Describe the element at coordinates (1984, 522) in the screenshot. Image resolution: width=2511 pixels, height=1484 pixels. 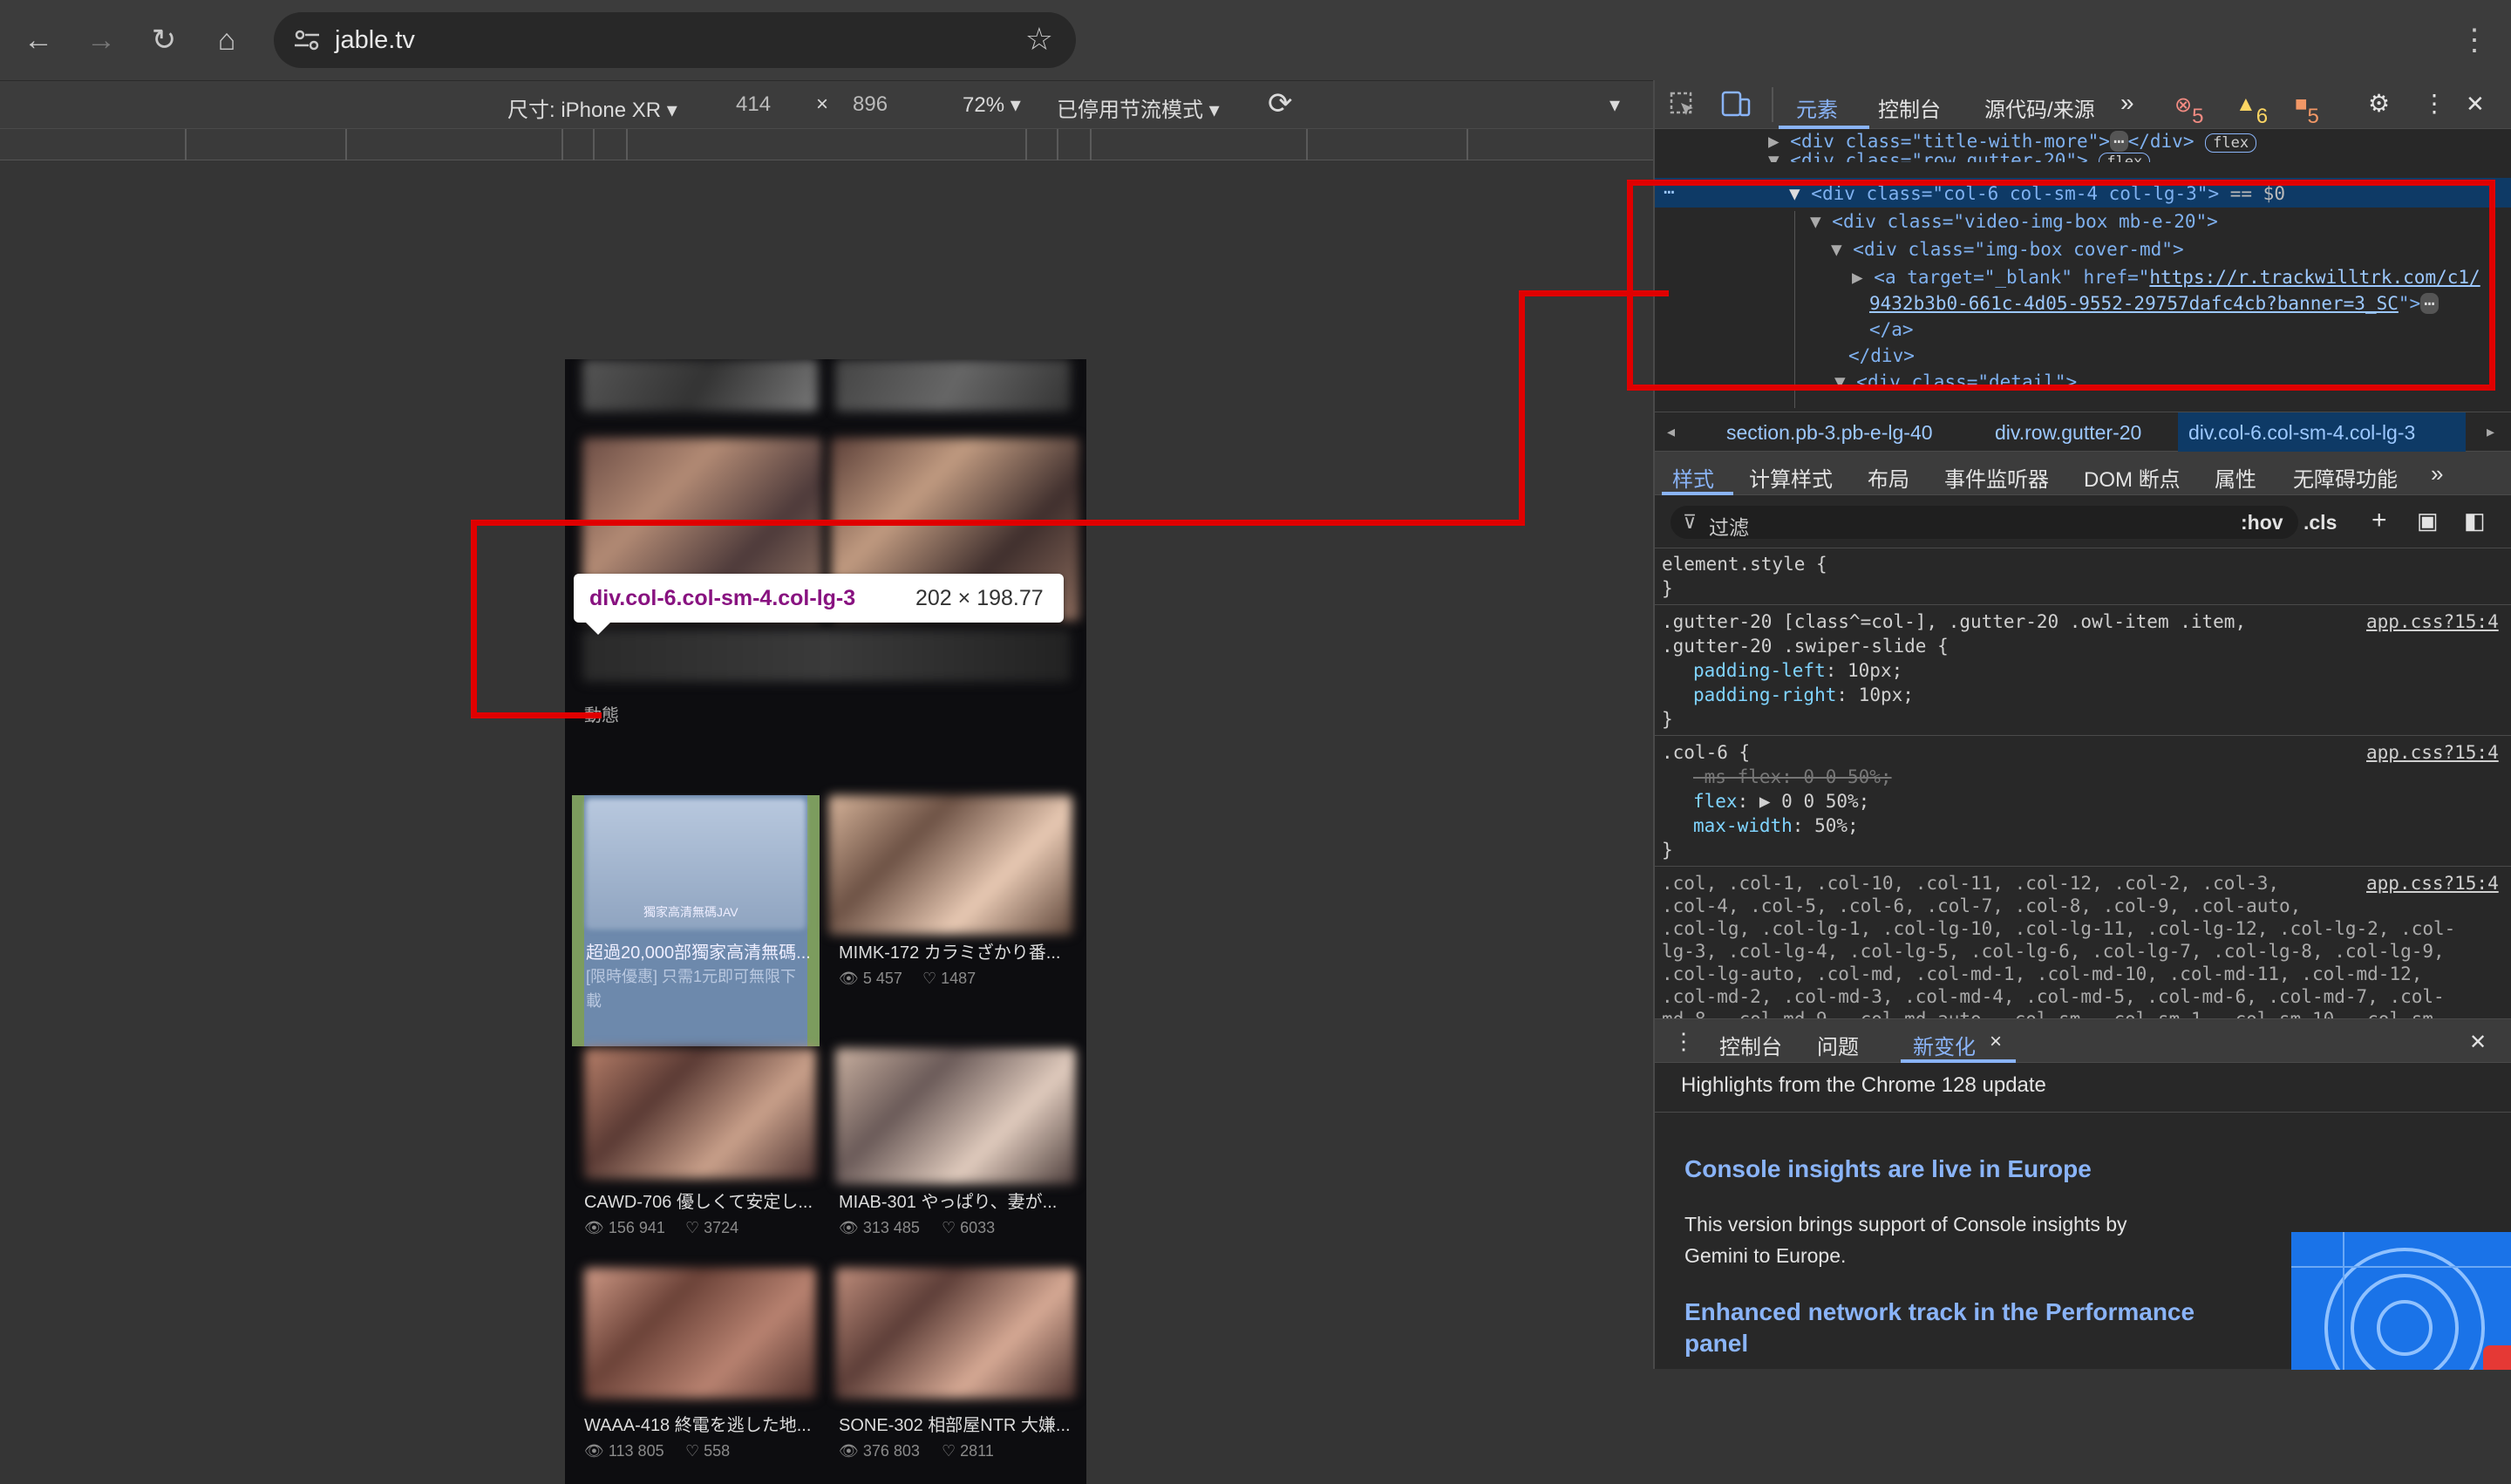
I see `styles-filter-input: ⊽ 过滤` at that location.